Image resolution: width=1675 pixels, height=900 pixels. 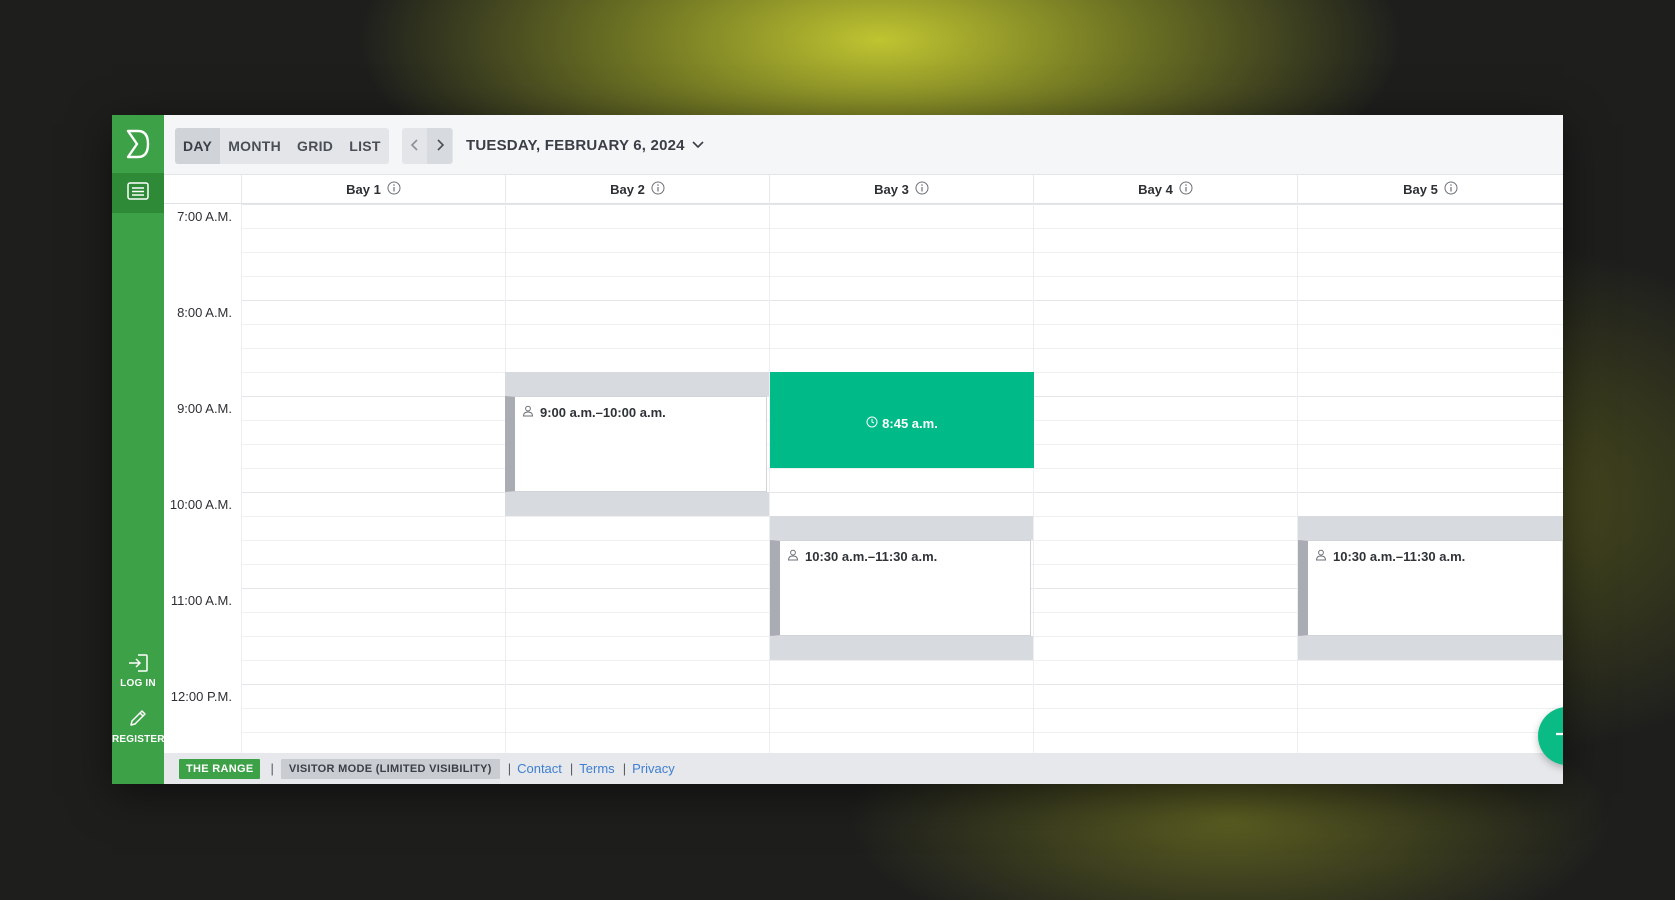 What do you see at coordinates (636, 444) in the screenshot?
I see `booking-event: 9:00 a.m.–10:00 a.m.` at bounding box center [636, 444].